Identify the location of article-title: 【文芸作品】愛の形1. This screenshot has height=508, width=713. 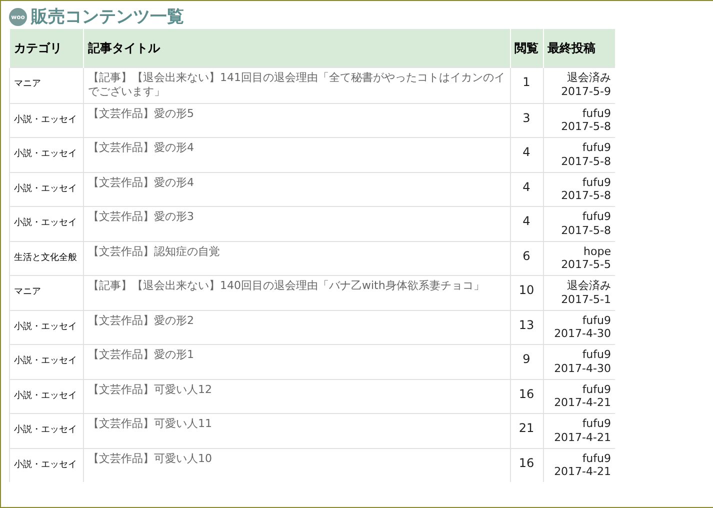
(297, 355).